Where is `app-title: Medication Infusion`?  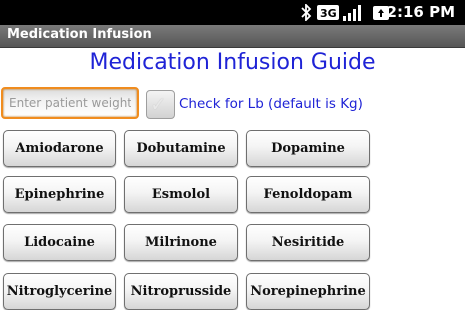 app-title: Medication Infusion is located at coordinates (79, 34).